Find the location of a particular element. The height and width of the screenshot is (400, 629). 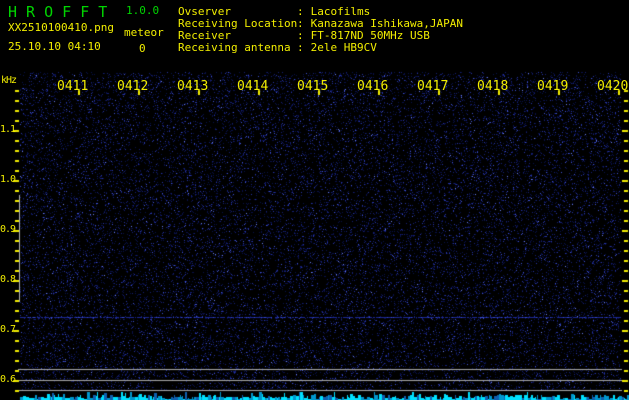

mode-label: meteor is located at coordinates (144, 32).